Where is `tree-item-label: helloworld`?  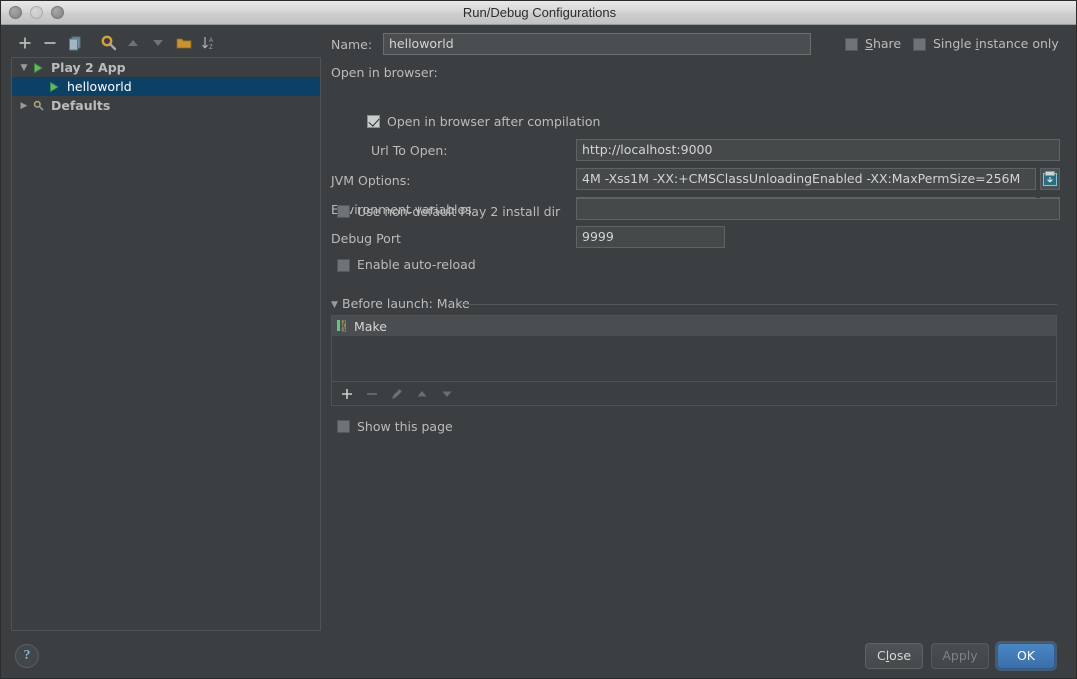 tree-item-label: helloworld is located at coordinates (99, 86).